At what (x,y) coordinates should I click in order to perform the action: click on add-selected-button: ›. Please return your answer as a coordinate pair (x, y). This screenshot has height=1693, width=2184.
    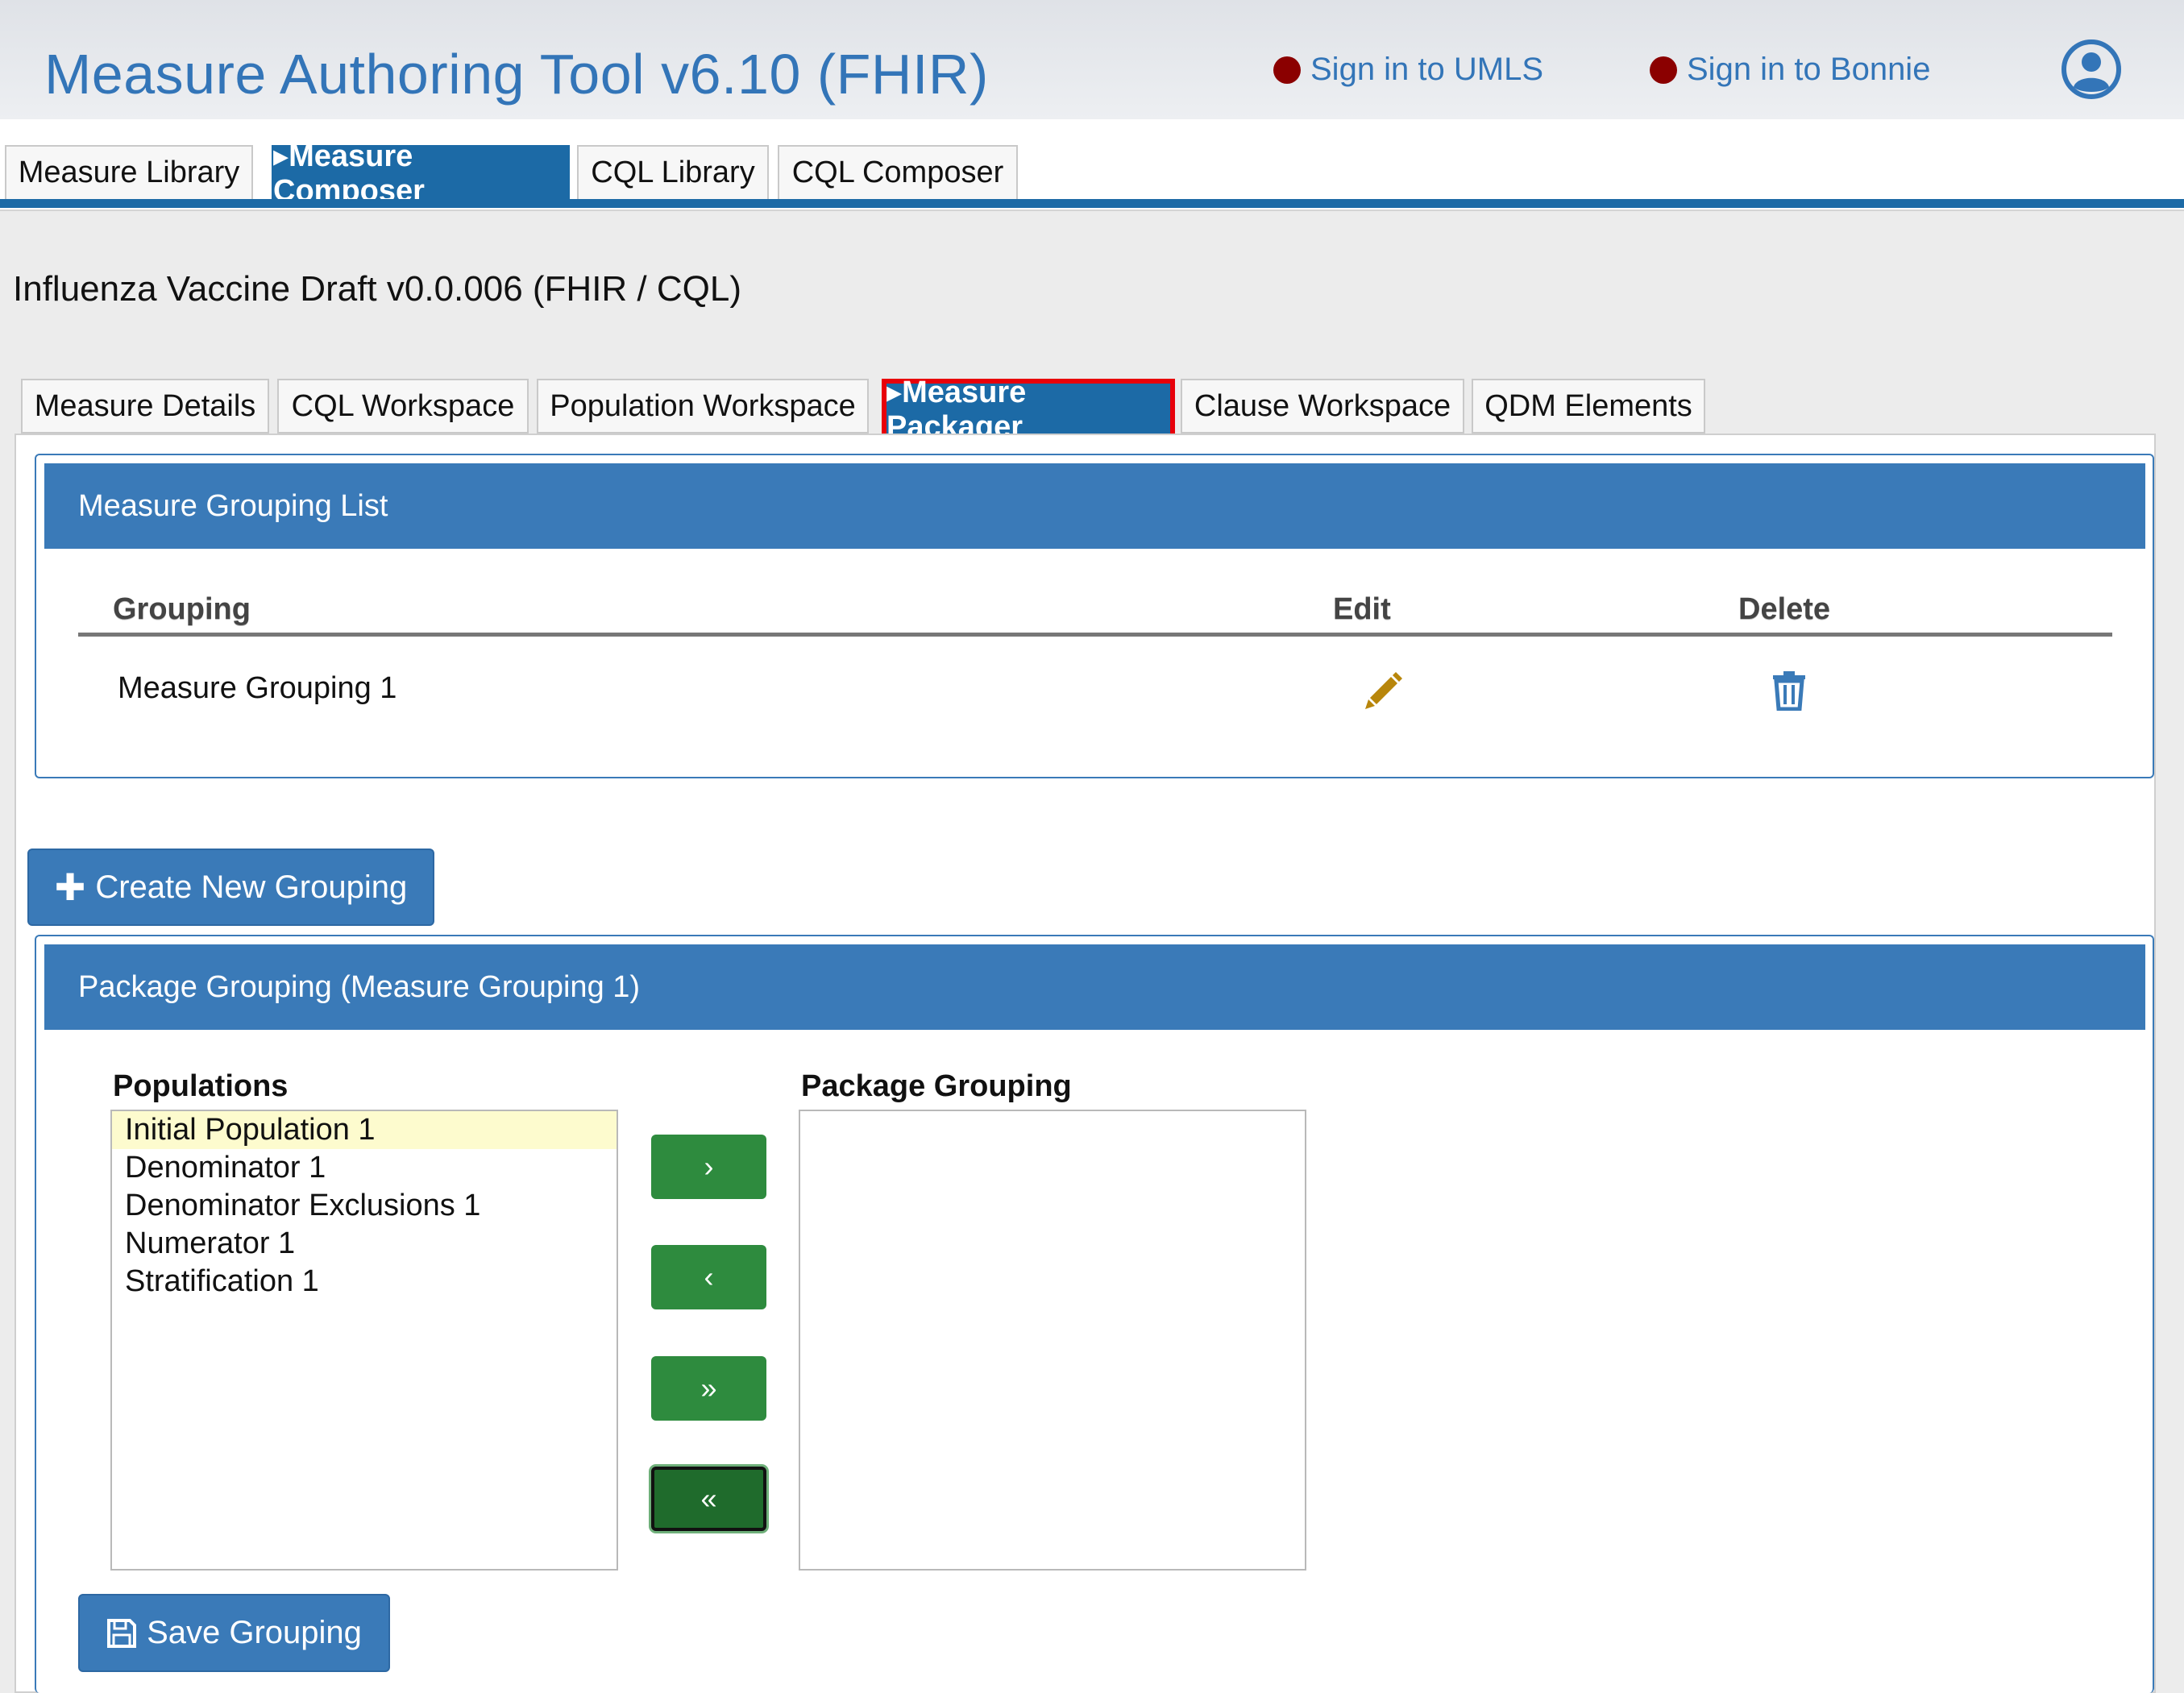
    Looking at the image, I should click on (708, 1167).